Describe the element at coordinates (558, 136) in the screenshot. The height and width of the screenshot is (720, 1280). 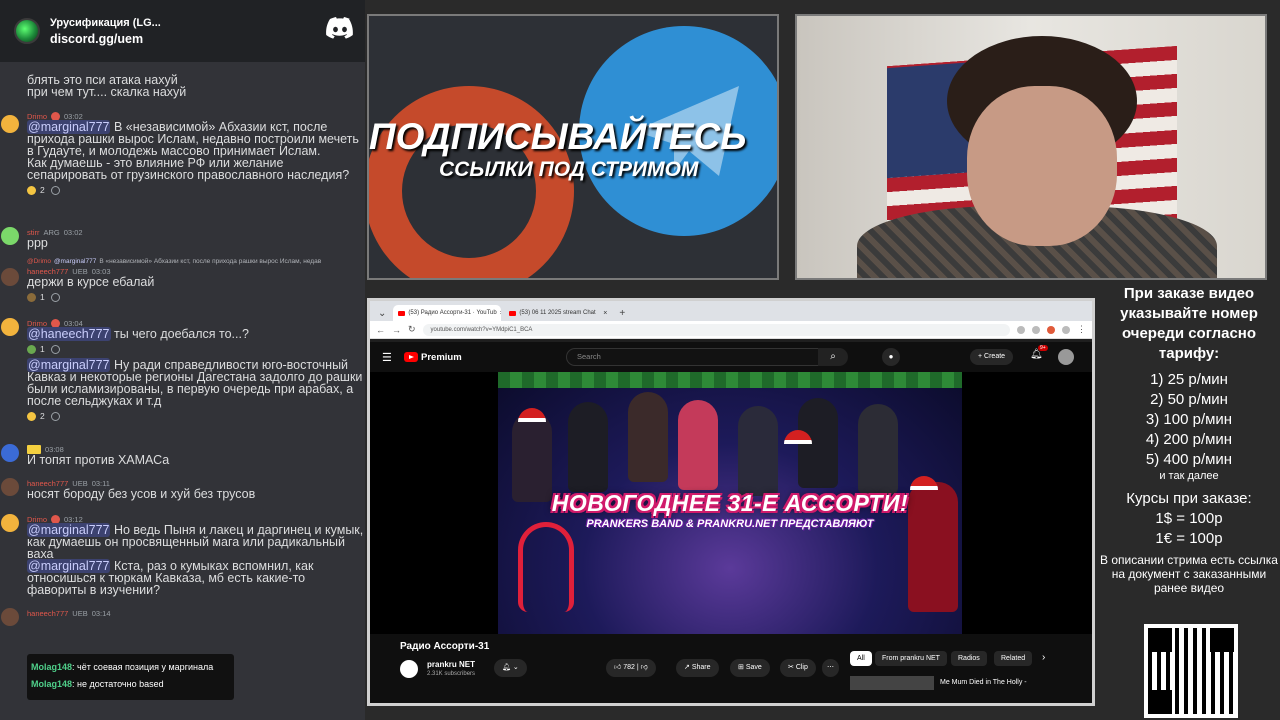
I see `banner-title: ПОДПИСЫВАЙТЕСЬ` at that location.